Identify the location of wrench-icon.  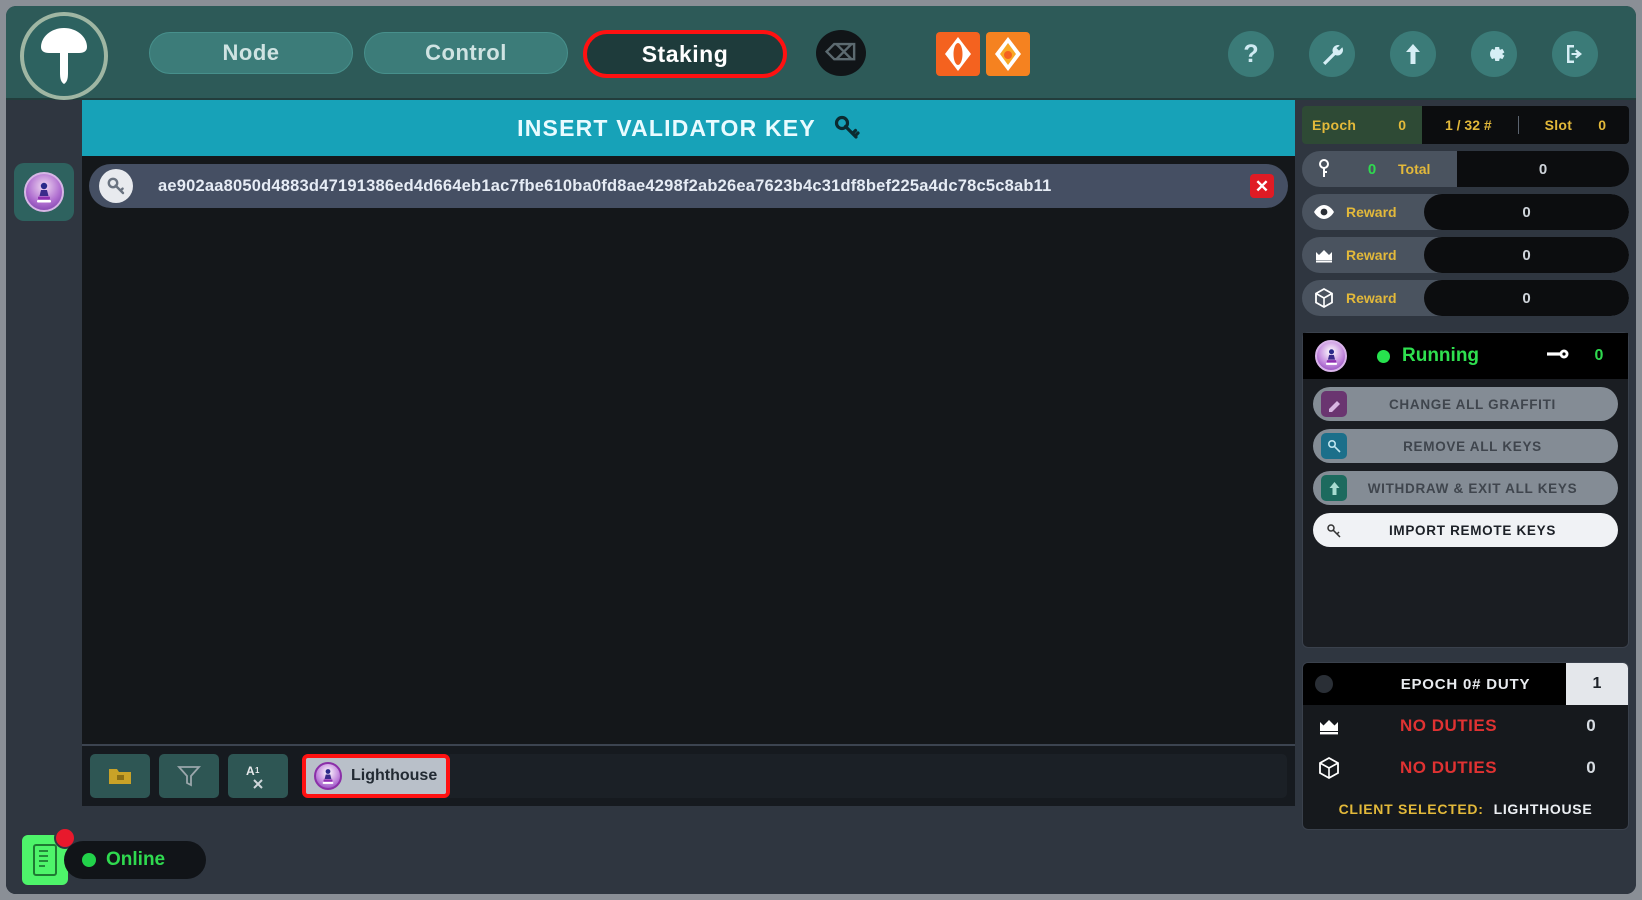
(1332, 54).